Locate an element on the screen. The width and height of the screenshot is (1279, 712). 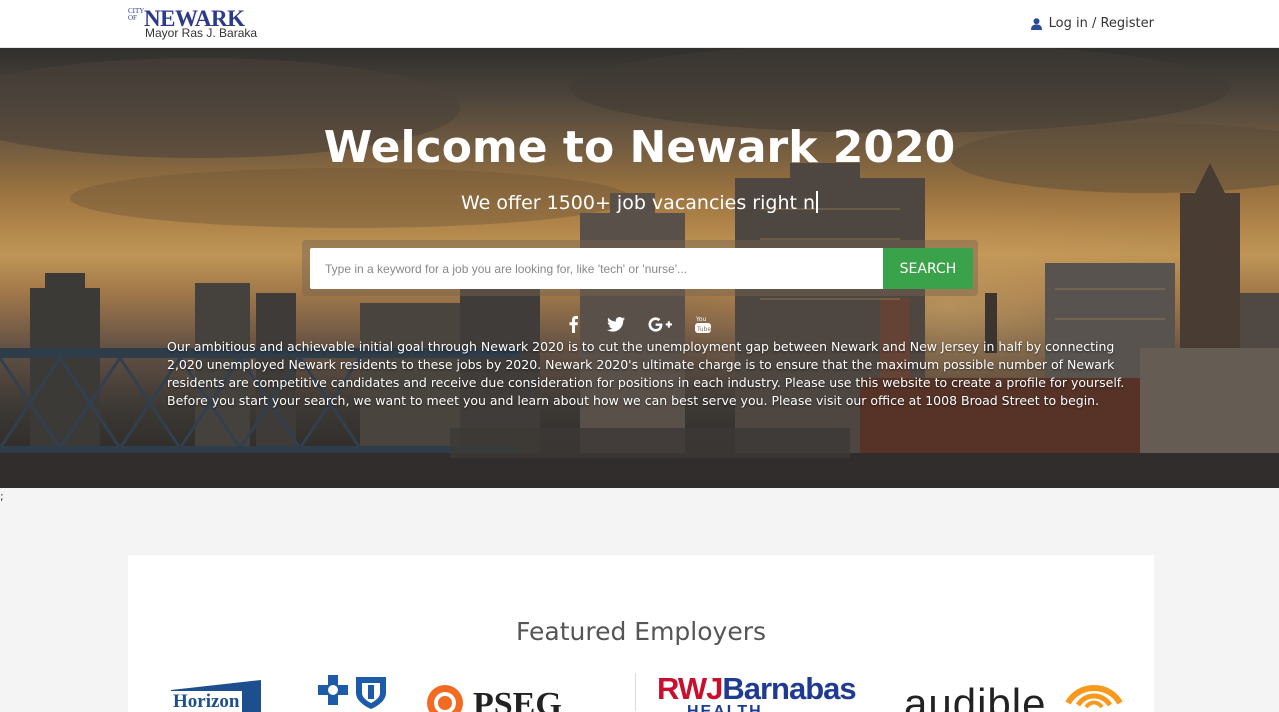
rwj-barnabas-logo: RWJBarnabas HEALTH is located at coordinates (772, 692).